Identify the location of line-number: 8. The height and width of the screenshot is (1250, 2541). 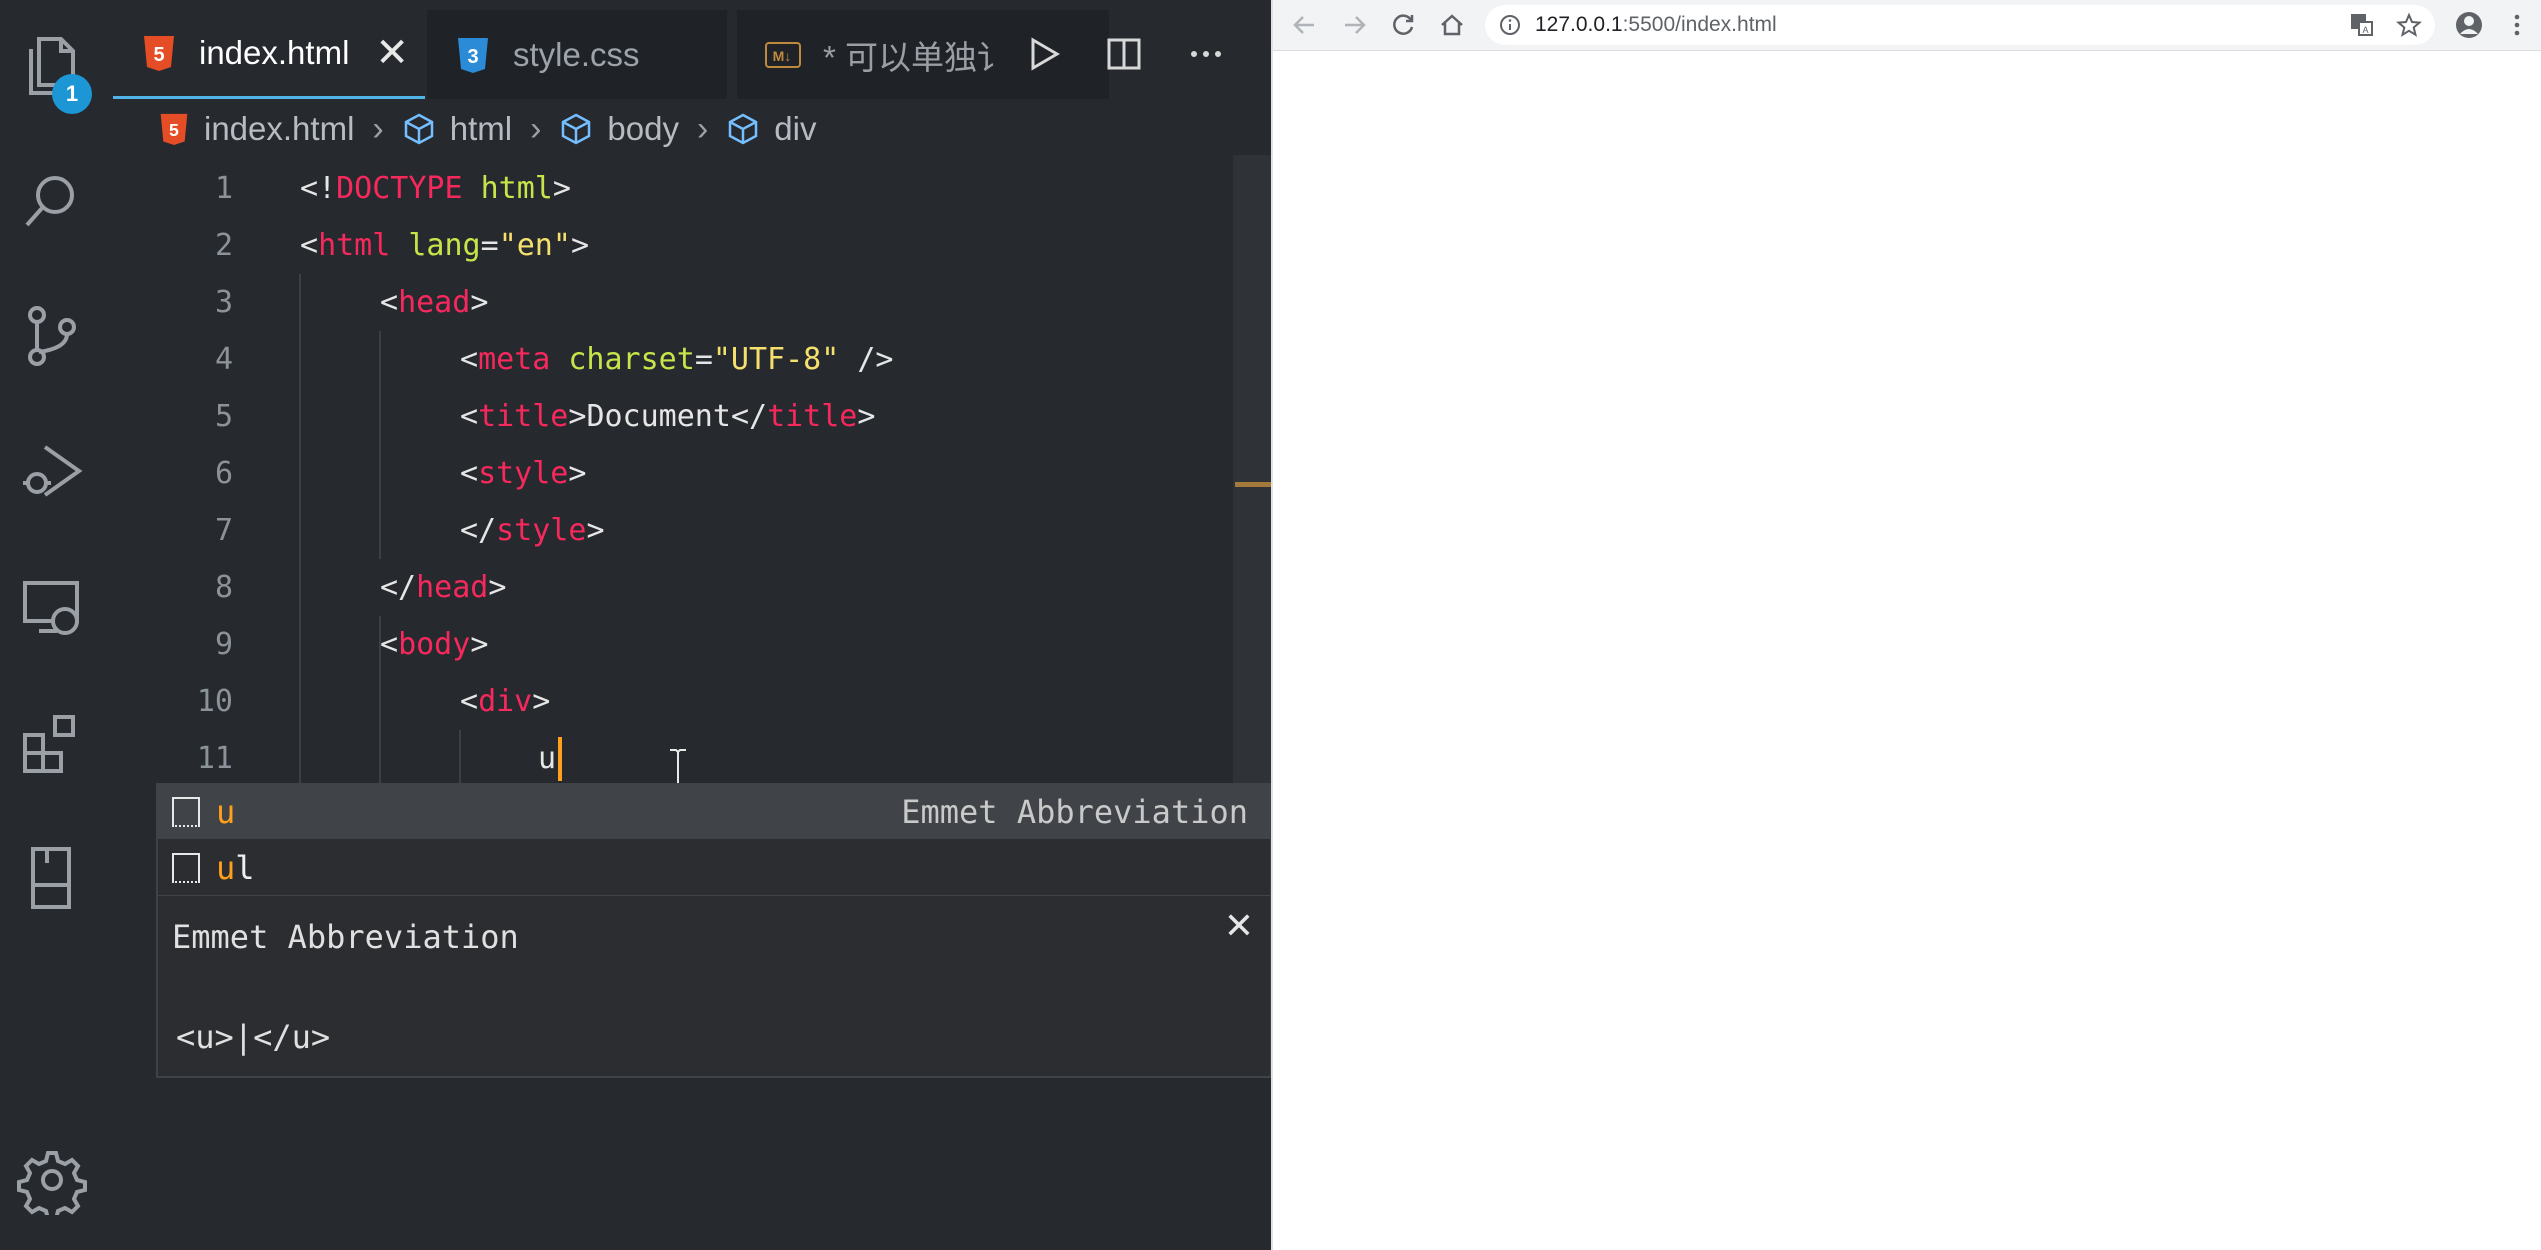
(223, 587).